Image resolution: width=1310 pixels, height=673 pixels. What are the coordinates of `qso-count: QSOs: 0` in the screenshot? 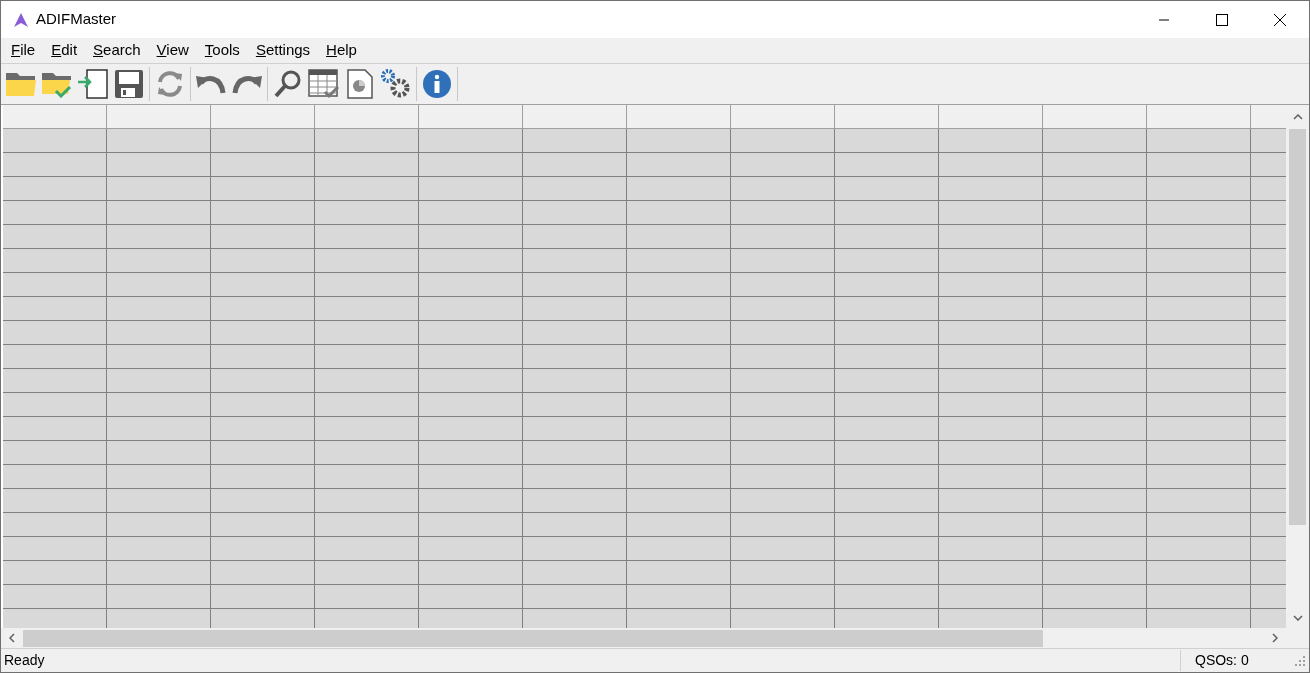 It's located at (1237, 660).